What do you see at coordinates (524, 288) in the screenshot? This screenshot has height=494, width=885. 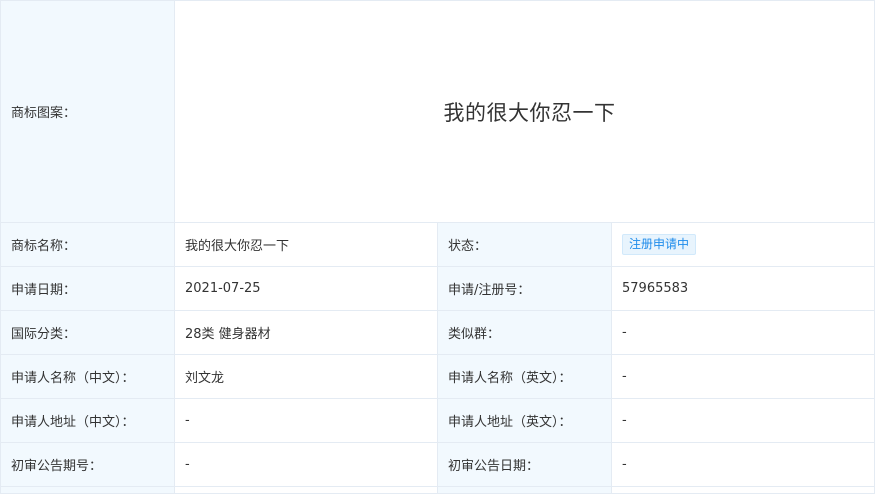 I see `registration-number-label: 申请/注册号：` at bounding box center [524, 288].